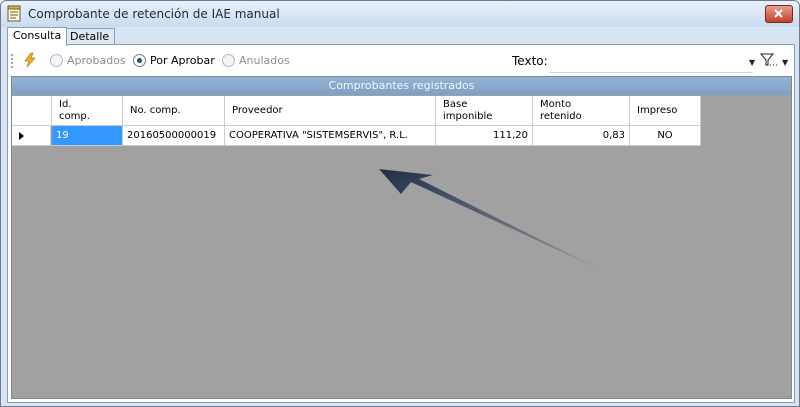  Describe the element at coordinates (489, 219) in the screenshot. I see `annotation-arrow` at that location.